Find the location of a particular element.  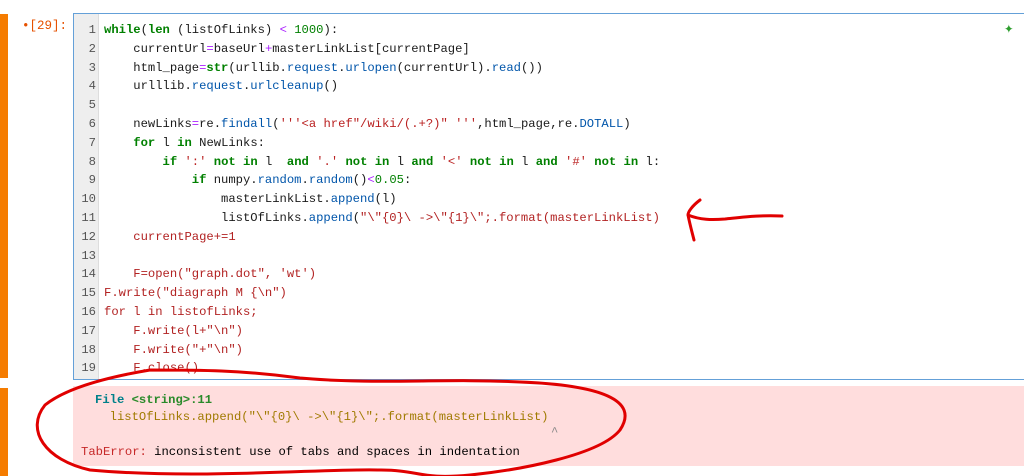

code-token: F.write("diagraph M {\n") is located at coordinates (195, 293).